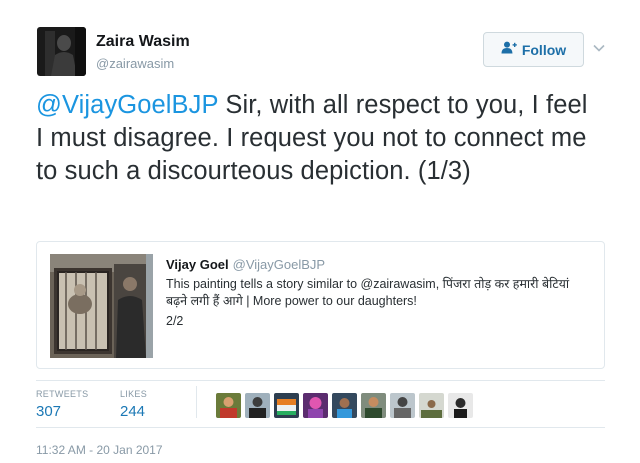 The width and height of the screenshot is (640, 463). I want to click on stats-bottom-divider, so click(320, 427).